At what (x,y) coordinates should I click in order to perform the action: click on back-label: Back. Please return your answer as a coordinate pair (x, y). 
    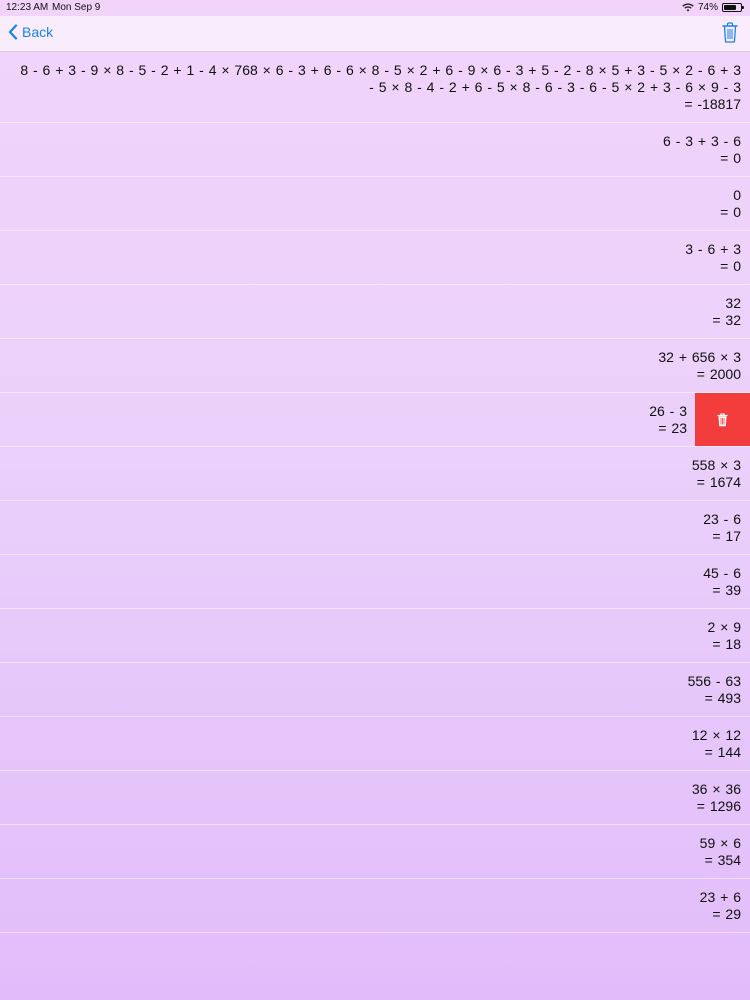
    Looking at the image, I should click on (38, 32).